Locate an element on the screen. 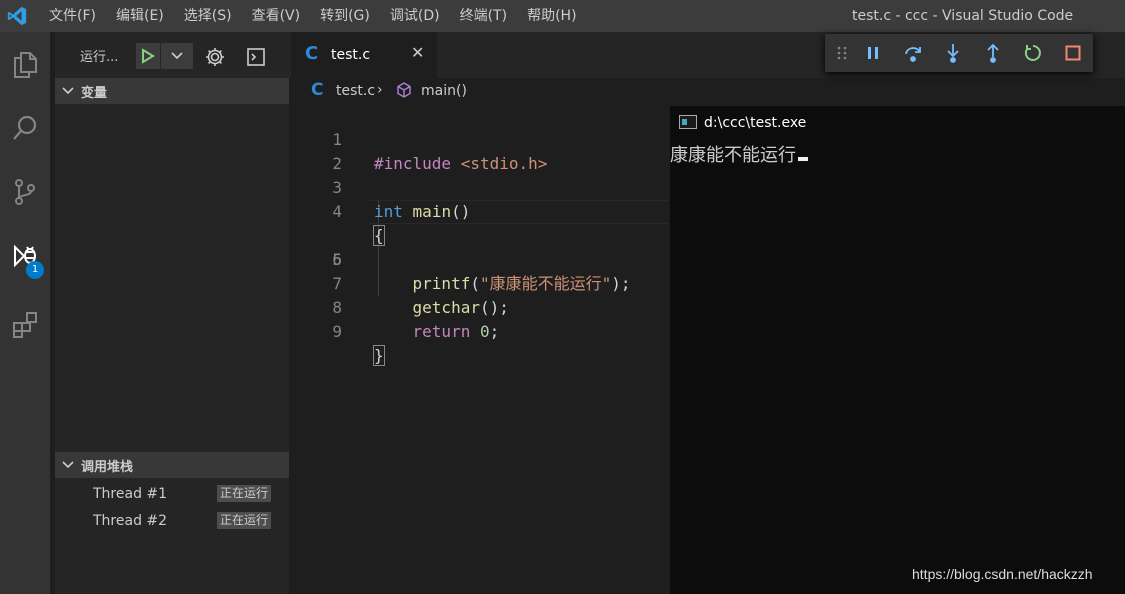 This screenshot has height=594, width=1125. extensions-icon is located at coordinates (25, 325).